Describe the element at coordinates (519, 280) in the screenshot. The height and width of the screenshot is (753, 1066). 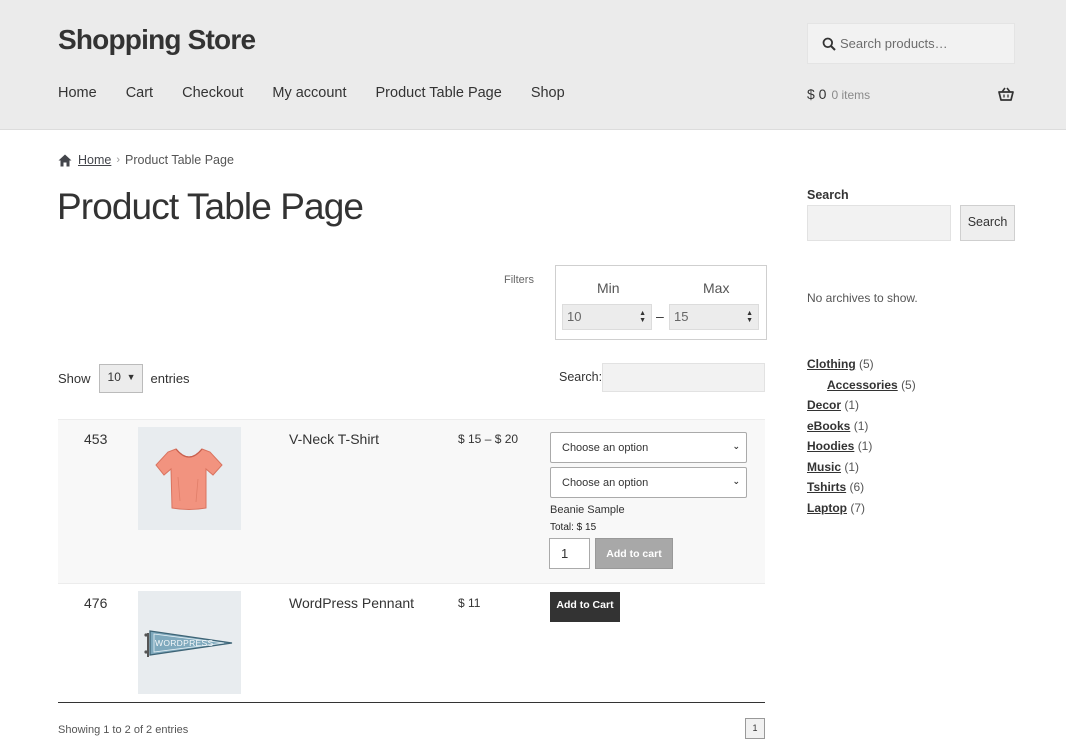
I see `filters-label: Filters` at that location.